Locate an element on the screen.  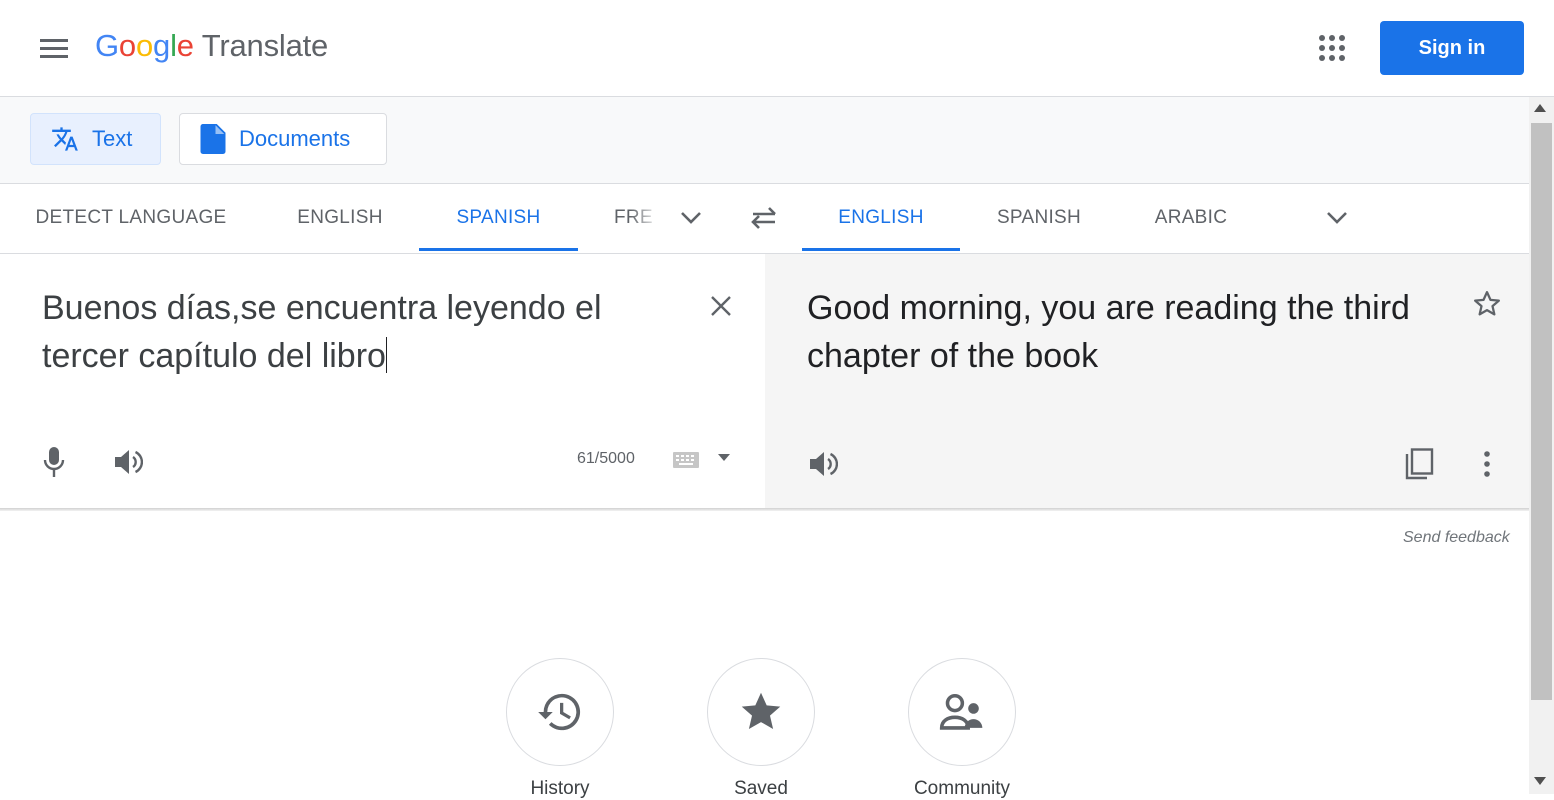
mode-bar: Text Documents is located at coordinates (764, 140).